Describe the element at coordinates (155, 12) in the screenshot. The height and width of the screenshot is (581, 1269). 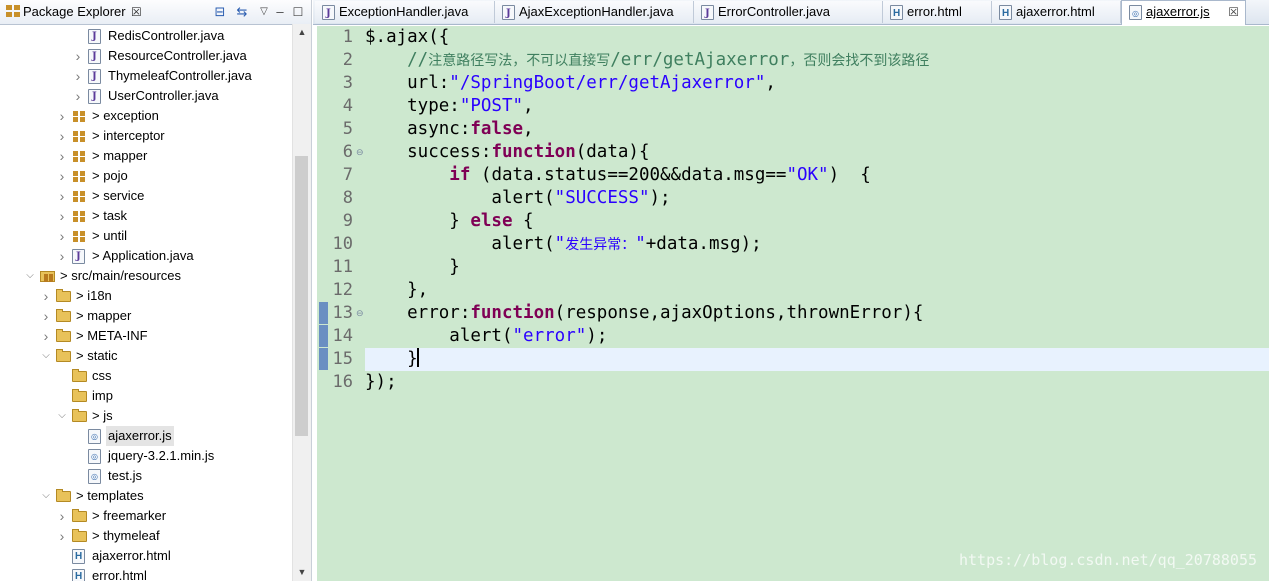
I see `package-explorer-tab: Package Explorer ☒ ⊟ ⇆ ▽ – ☐` at that location.